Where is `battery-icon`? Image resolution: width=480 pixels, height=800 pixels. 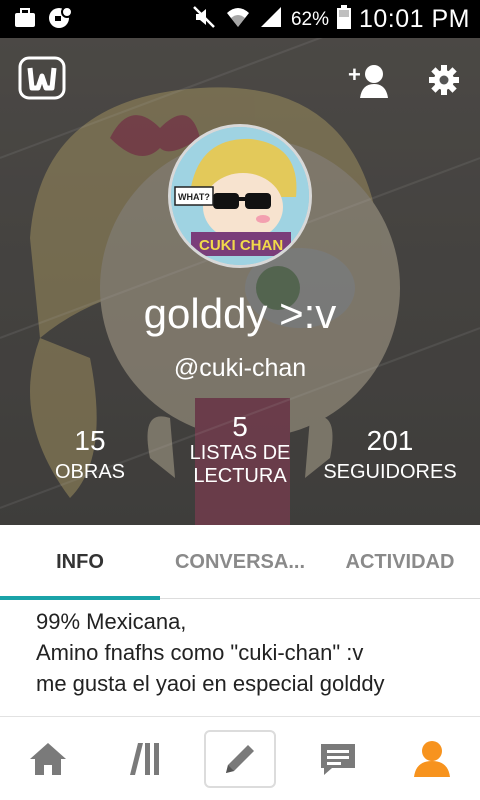
battery-icon is located at coordinates (343, 19).